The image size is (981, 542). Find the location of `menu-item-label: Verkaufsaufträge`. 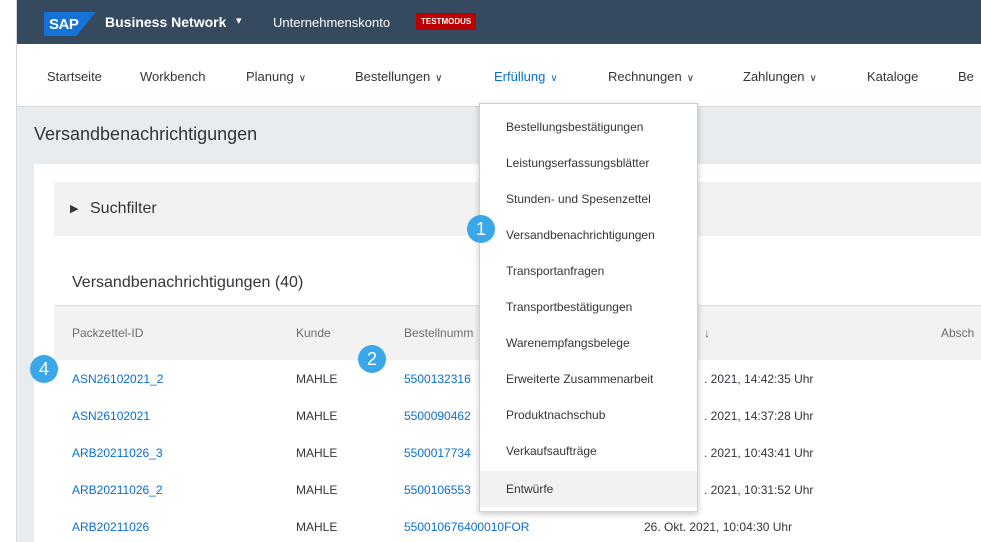

menu-item-label: Verkaufsaufträge is located at coordinates (551, 451).